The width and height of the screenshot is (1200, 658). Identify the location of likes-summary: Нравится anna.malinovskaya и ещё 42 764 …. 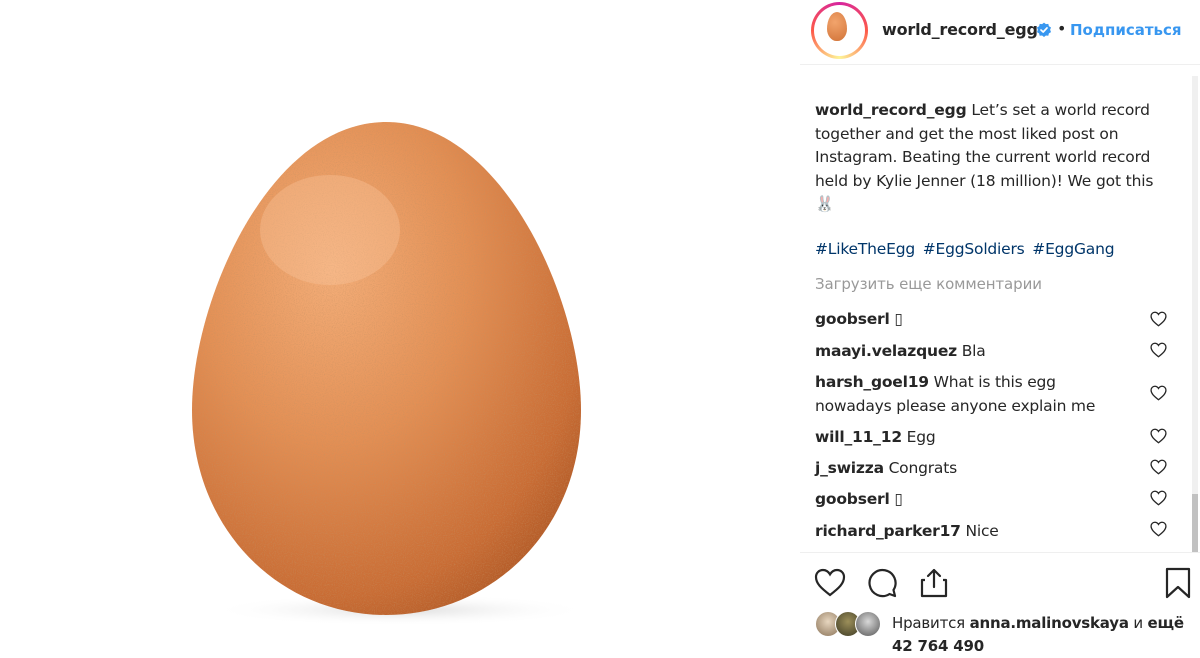
(1042, 635).